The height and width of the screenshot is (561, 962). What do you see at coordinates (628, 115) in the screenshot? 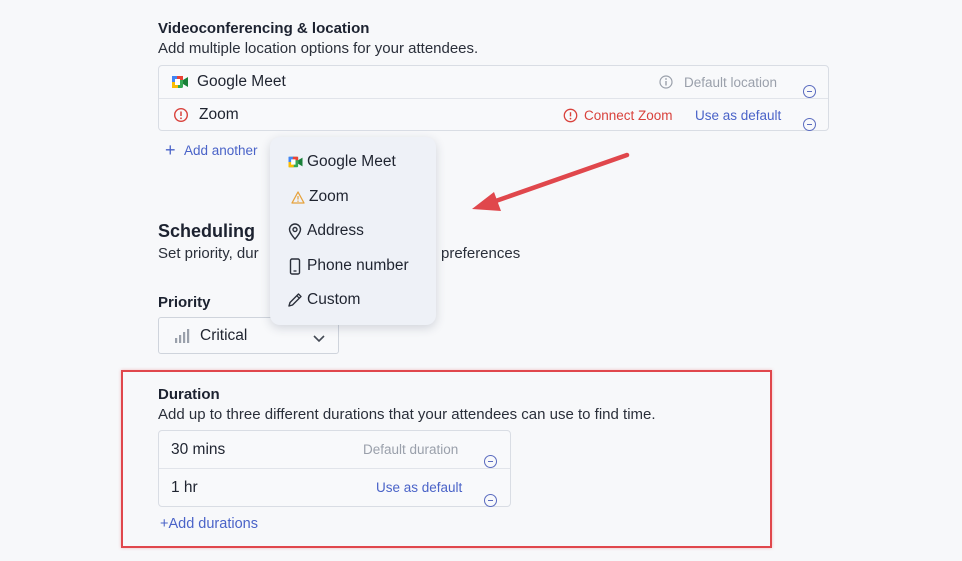
I see `connect-zoom-link: Connect Zoom` at bounding box center [628, 115].